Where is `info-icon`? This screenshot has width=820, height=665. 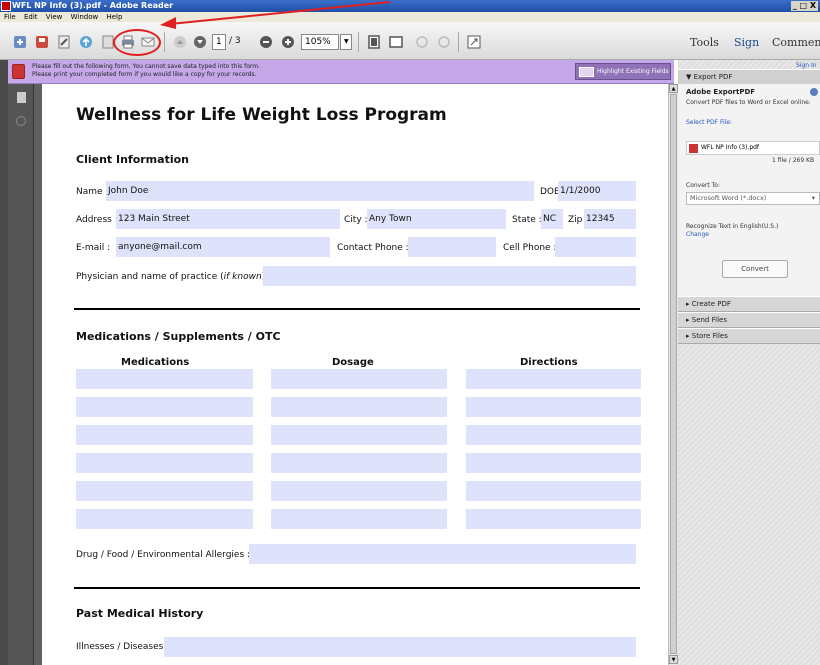
info-icon is located at coordinates (814, 92).